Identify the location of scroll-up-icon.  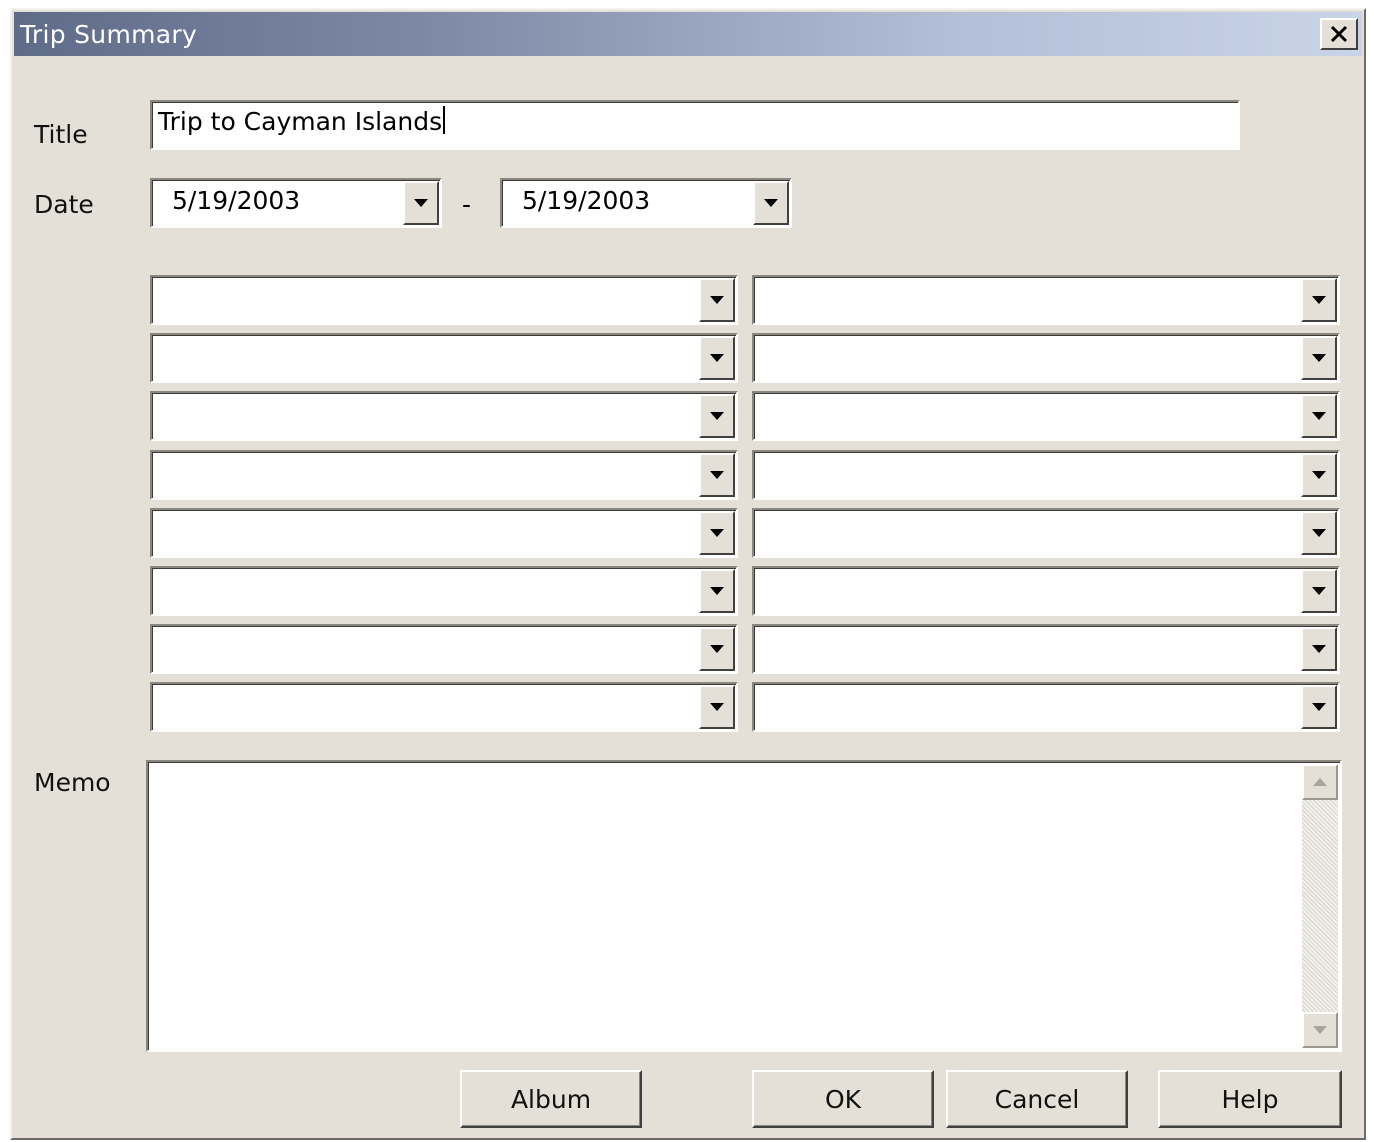
(1320, 782).